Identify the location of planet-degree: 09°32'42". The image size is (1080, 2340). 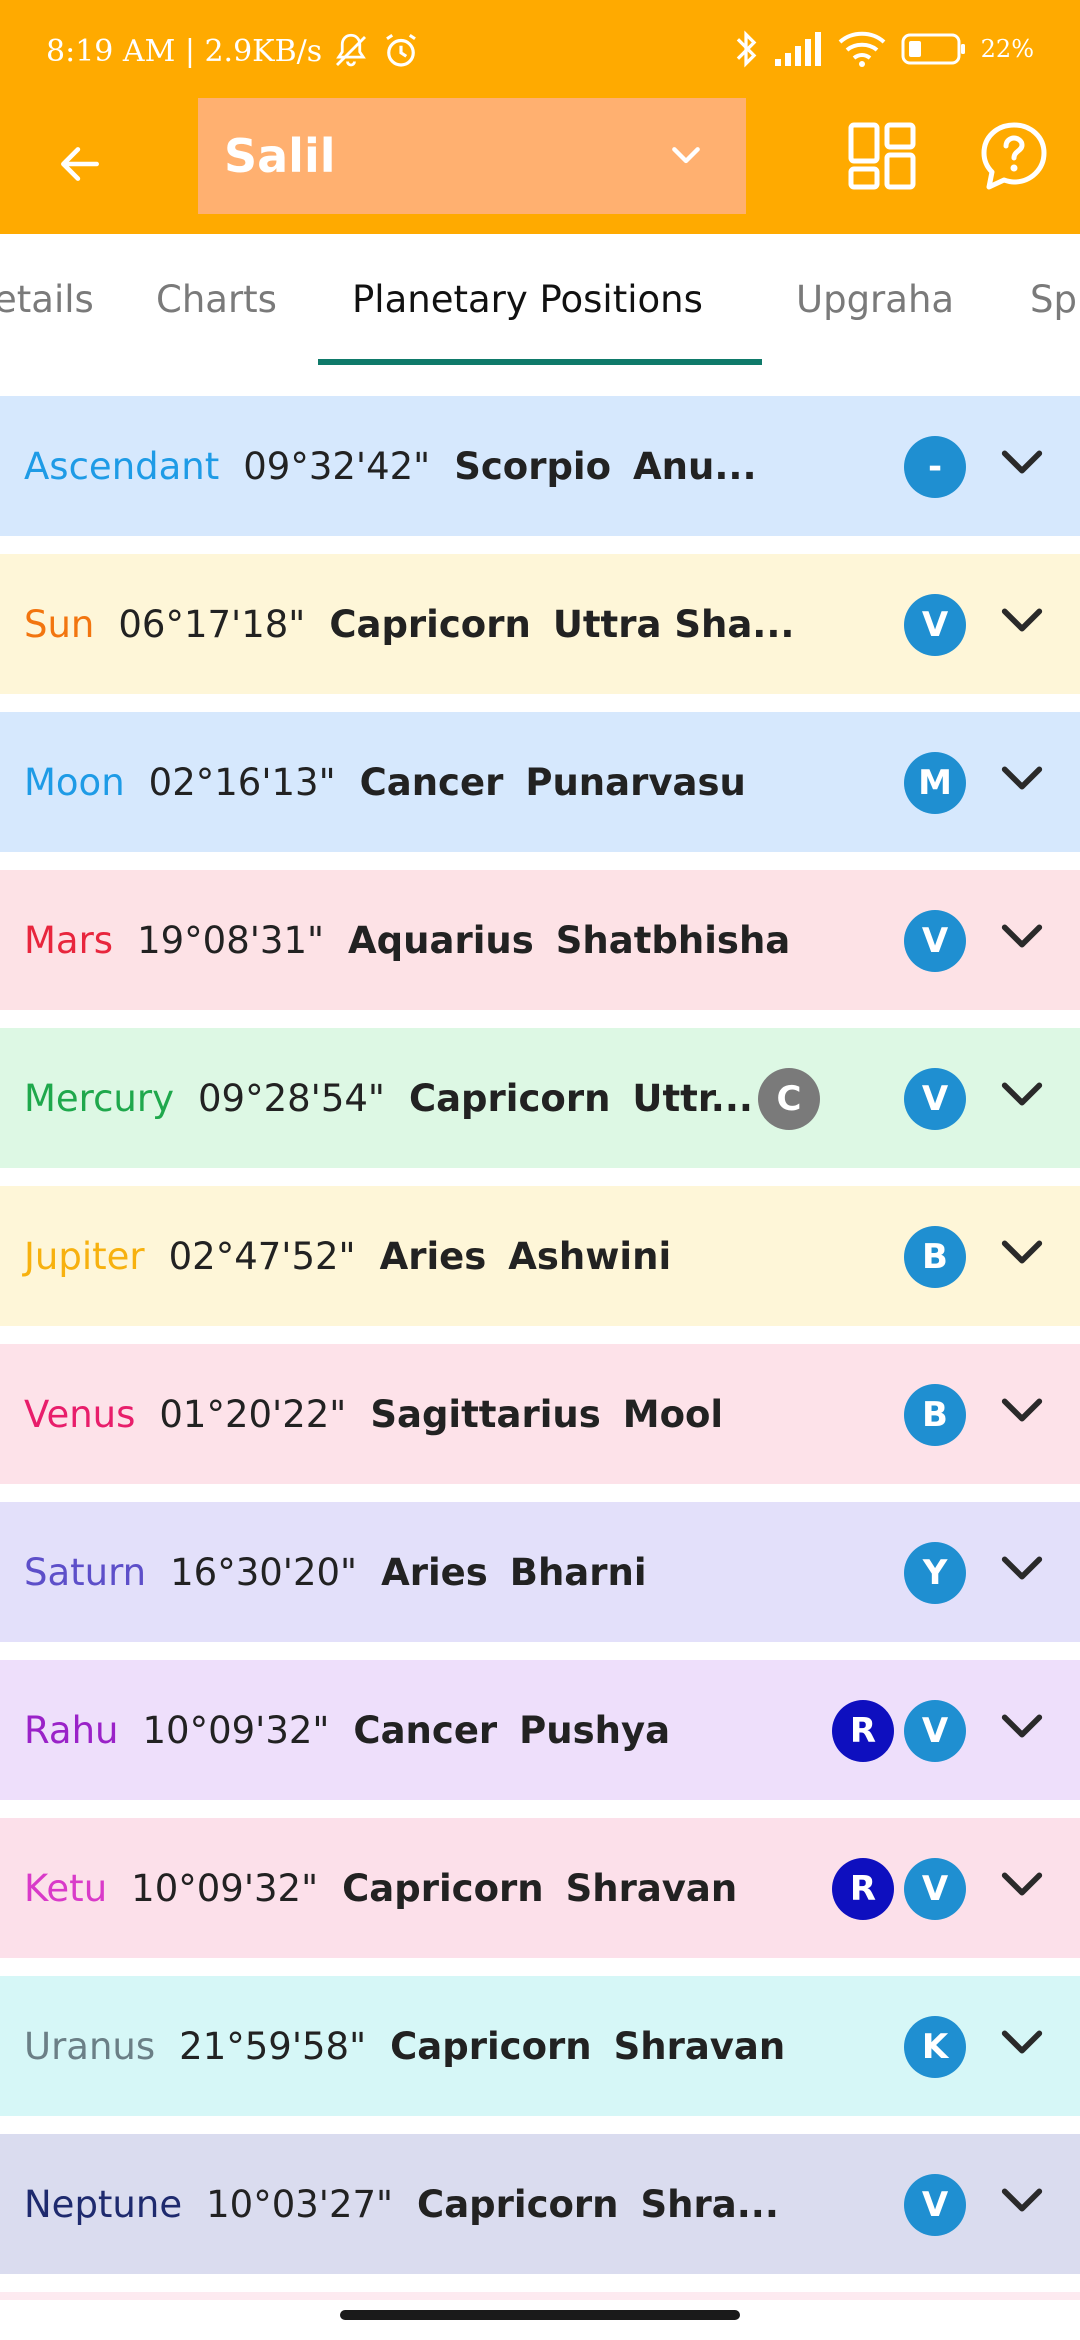
(337, 466).